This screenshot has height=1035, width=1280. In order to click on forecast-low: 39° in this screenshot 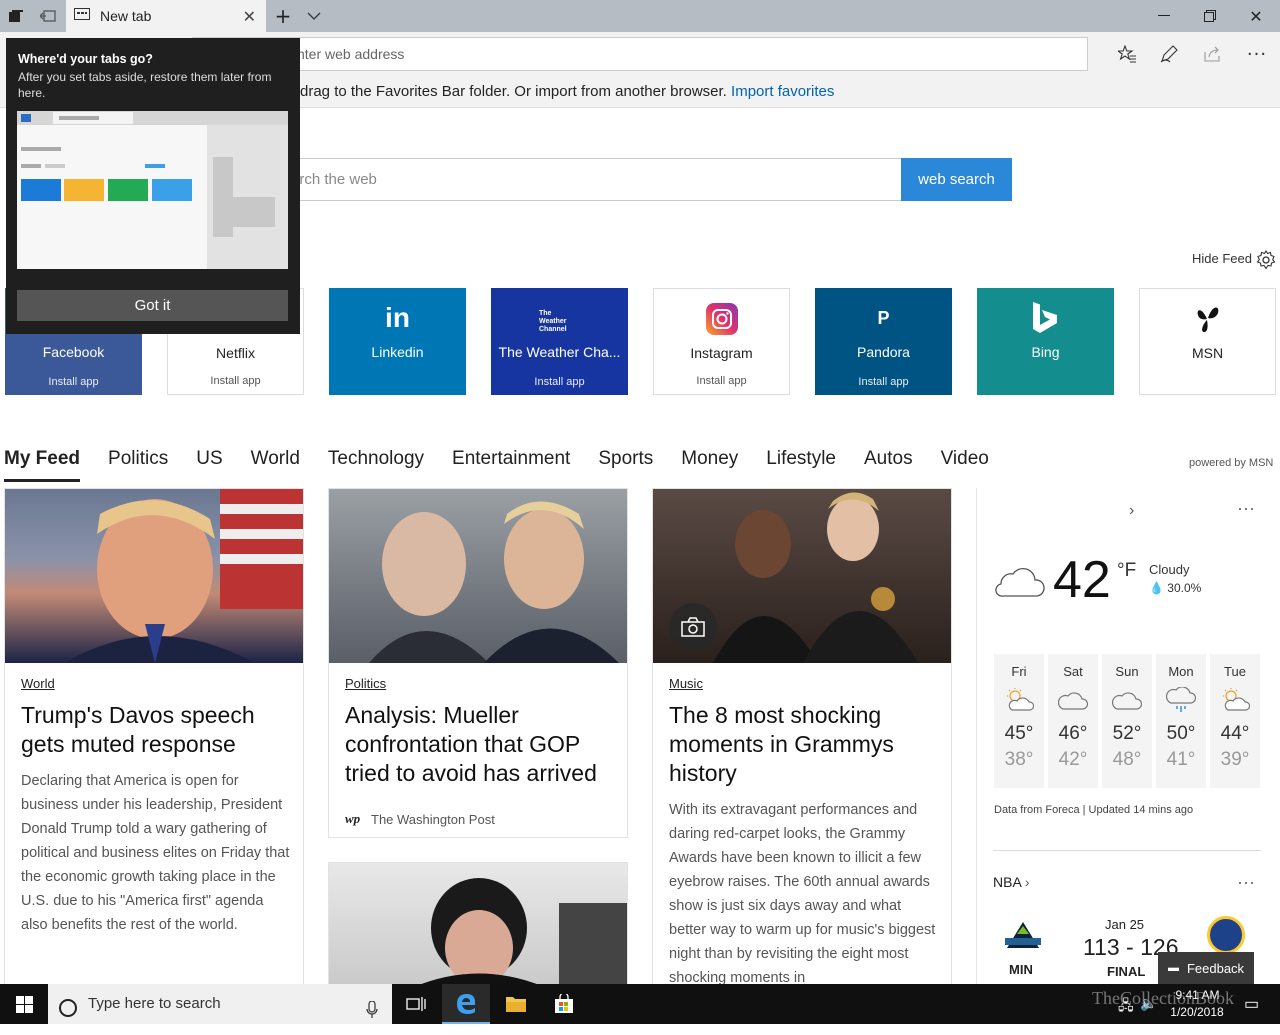, I will do `click(1235, 759)`.